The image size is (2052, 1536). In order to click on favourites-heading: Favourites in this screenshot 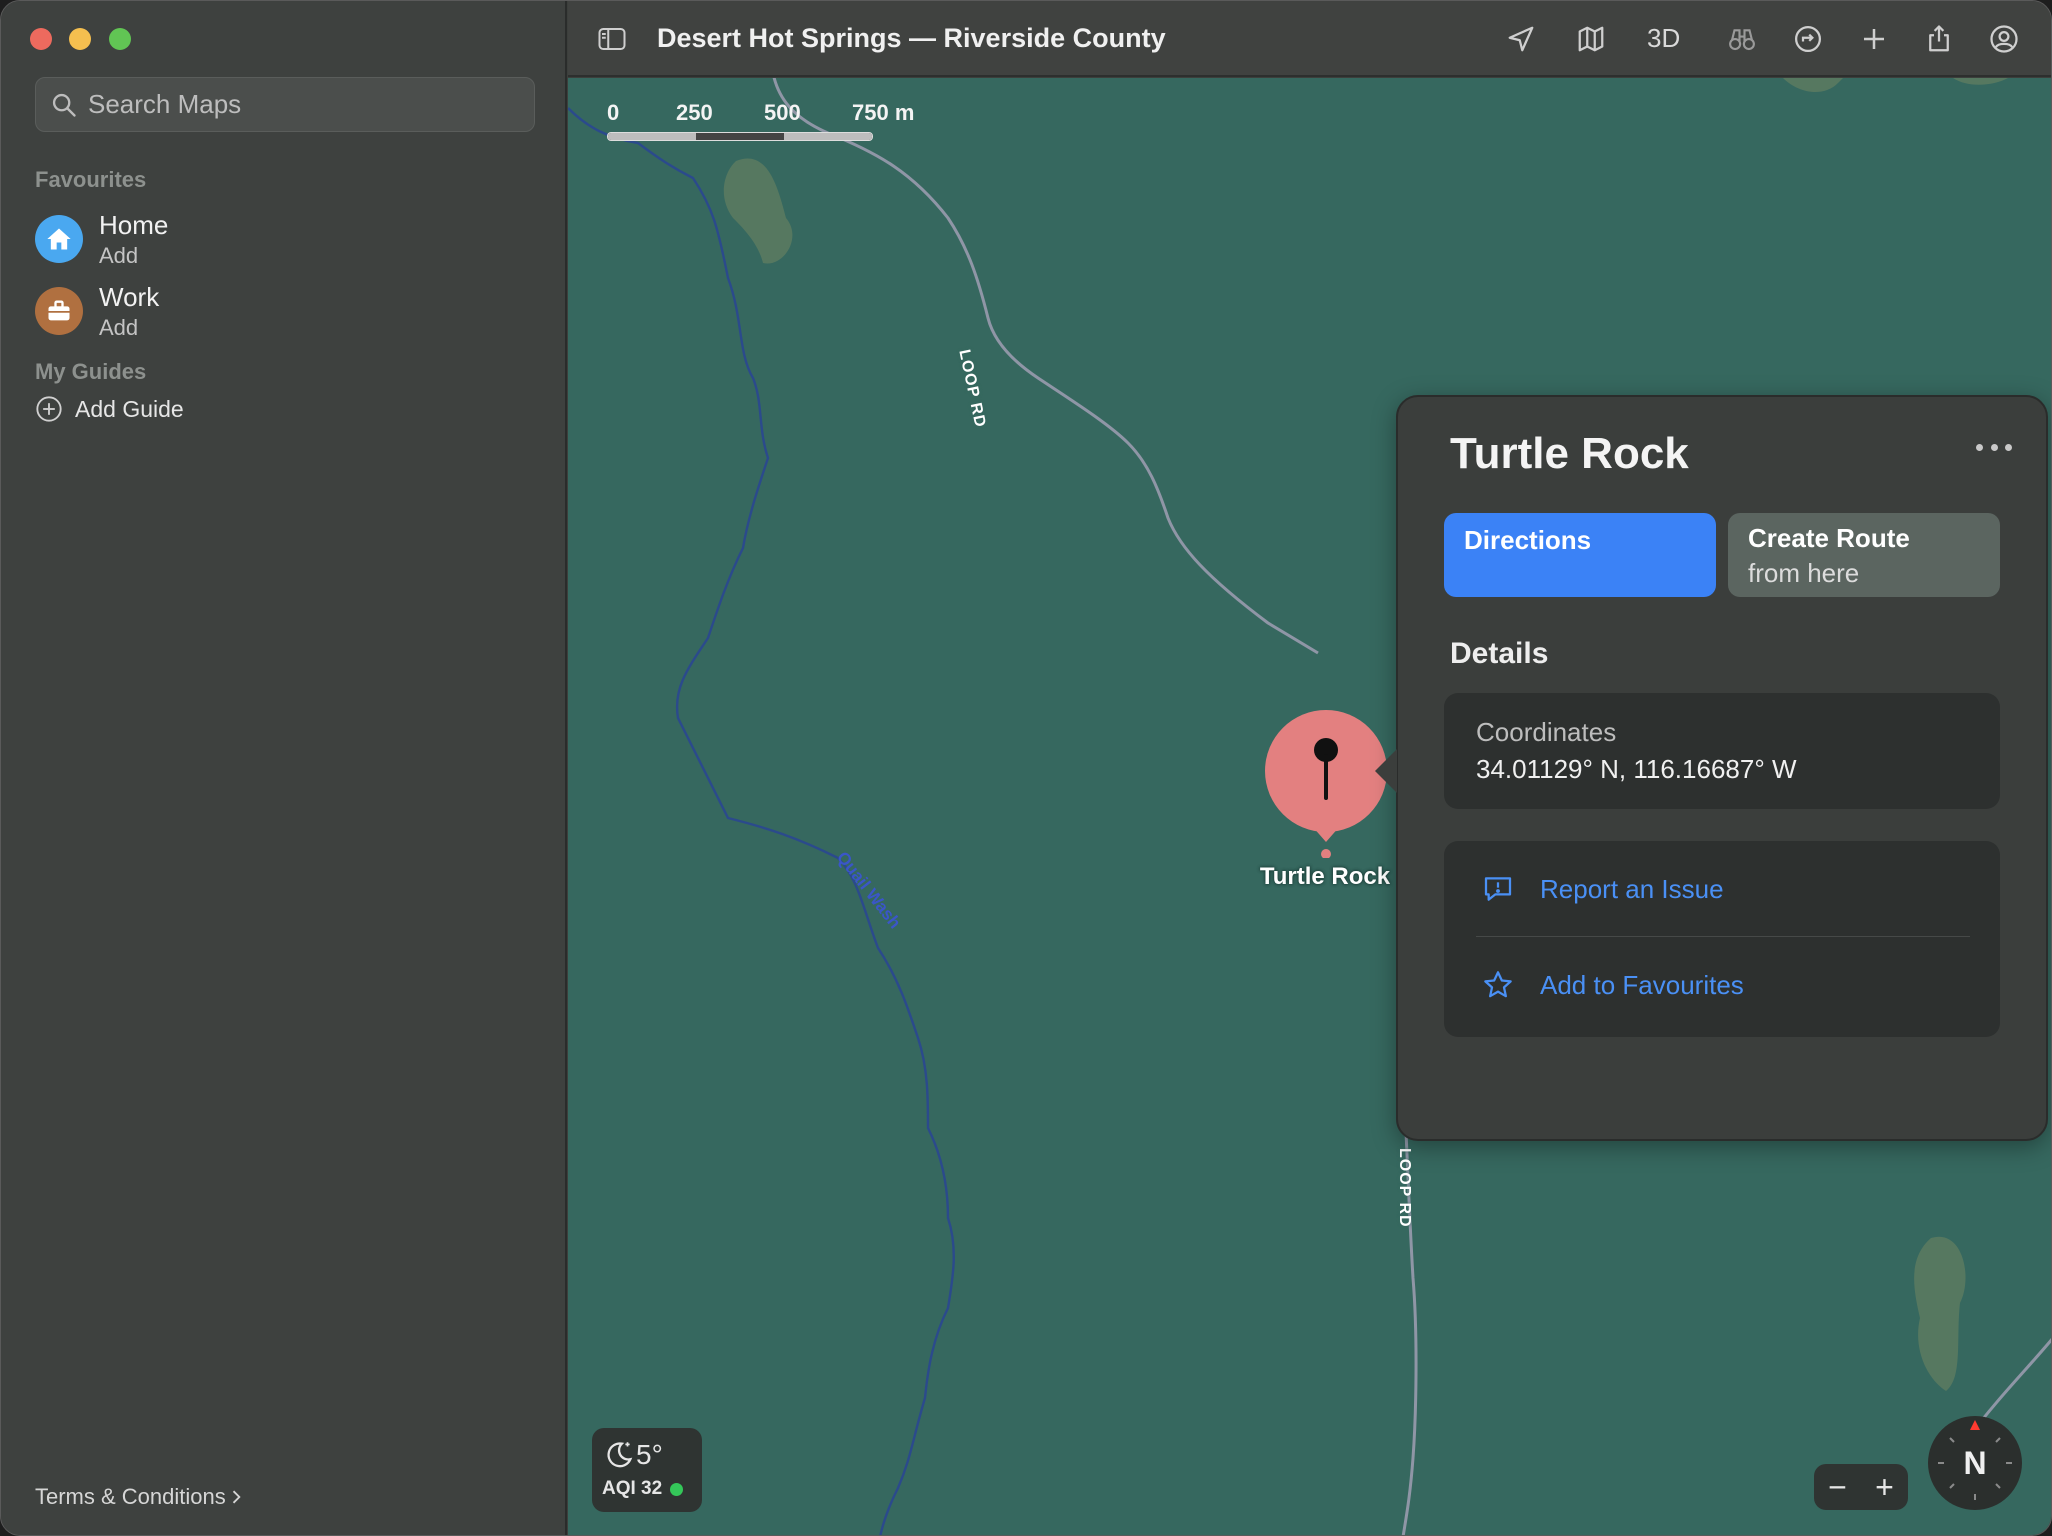, I will do `click(91, 179)`.